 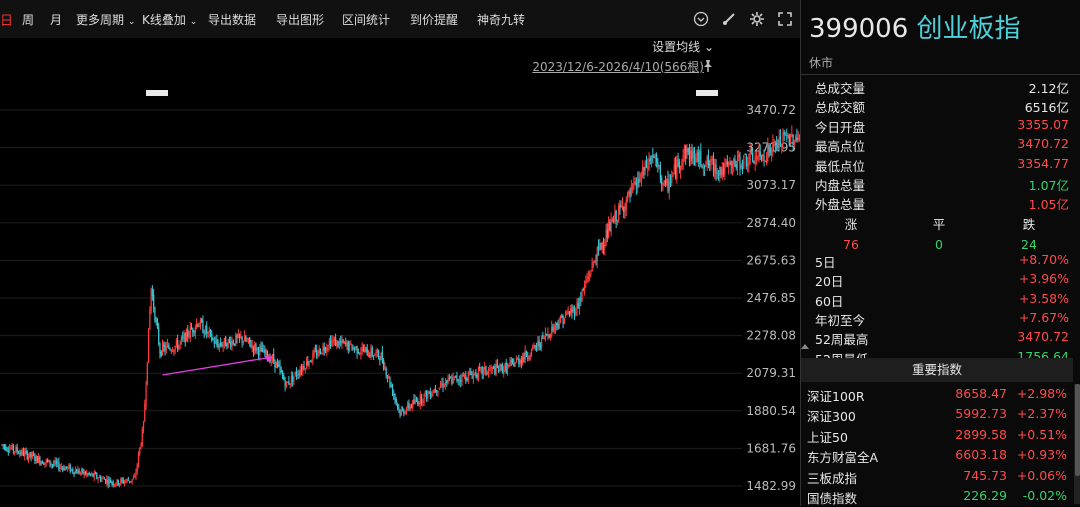 I want to click on stat-value: 1.05亿, so click(x=1048, y=205).